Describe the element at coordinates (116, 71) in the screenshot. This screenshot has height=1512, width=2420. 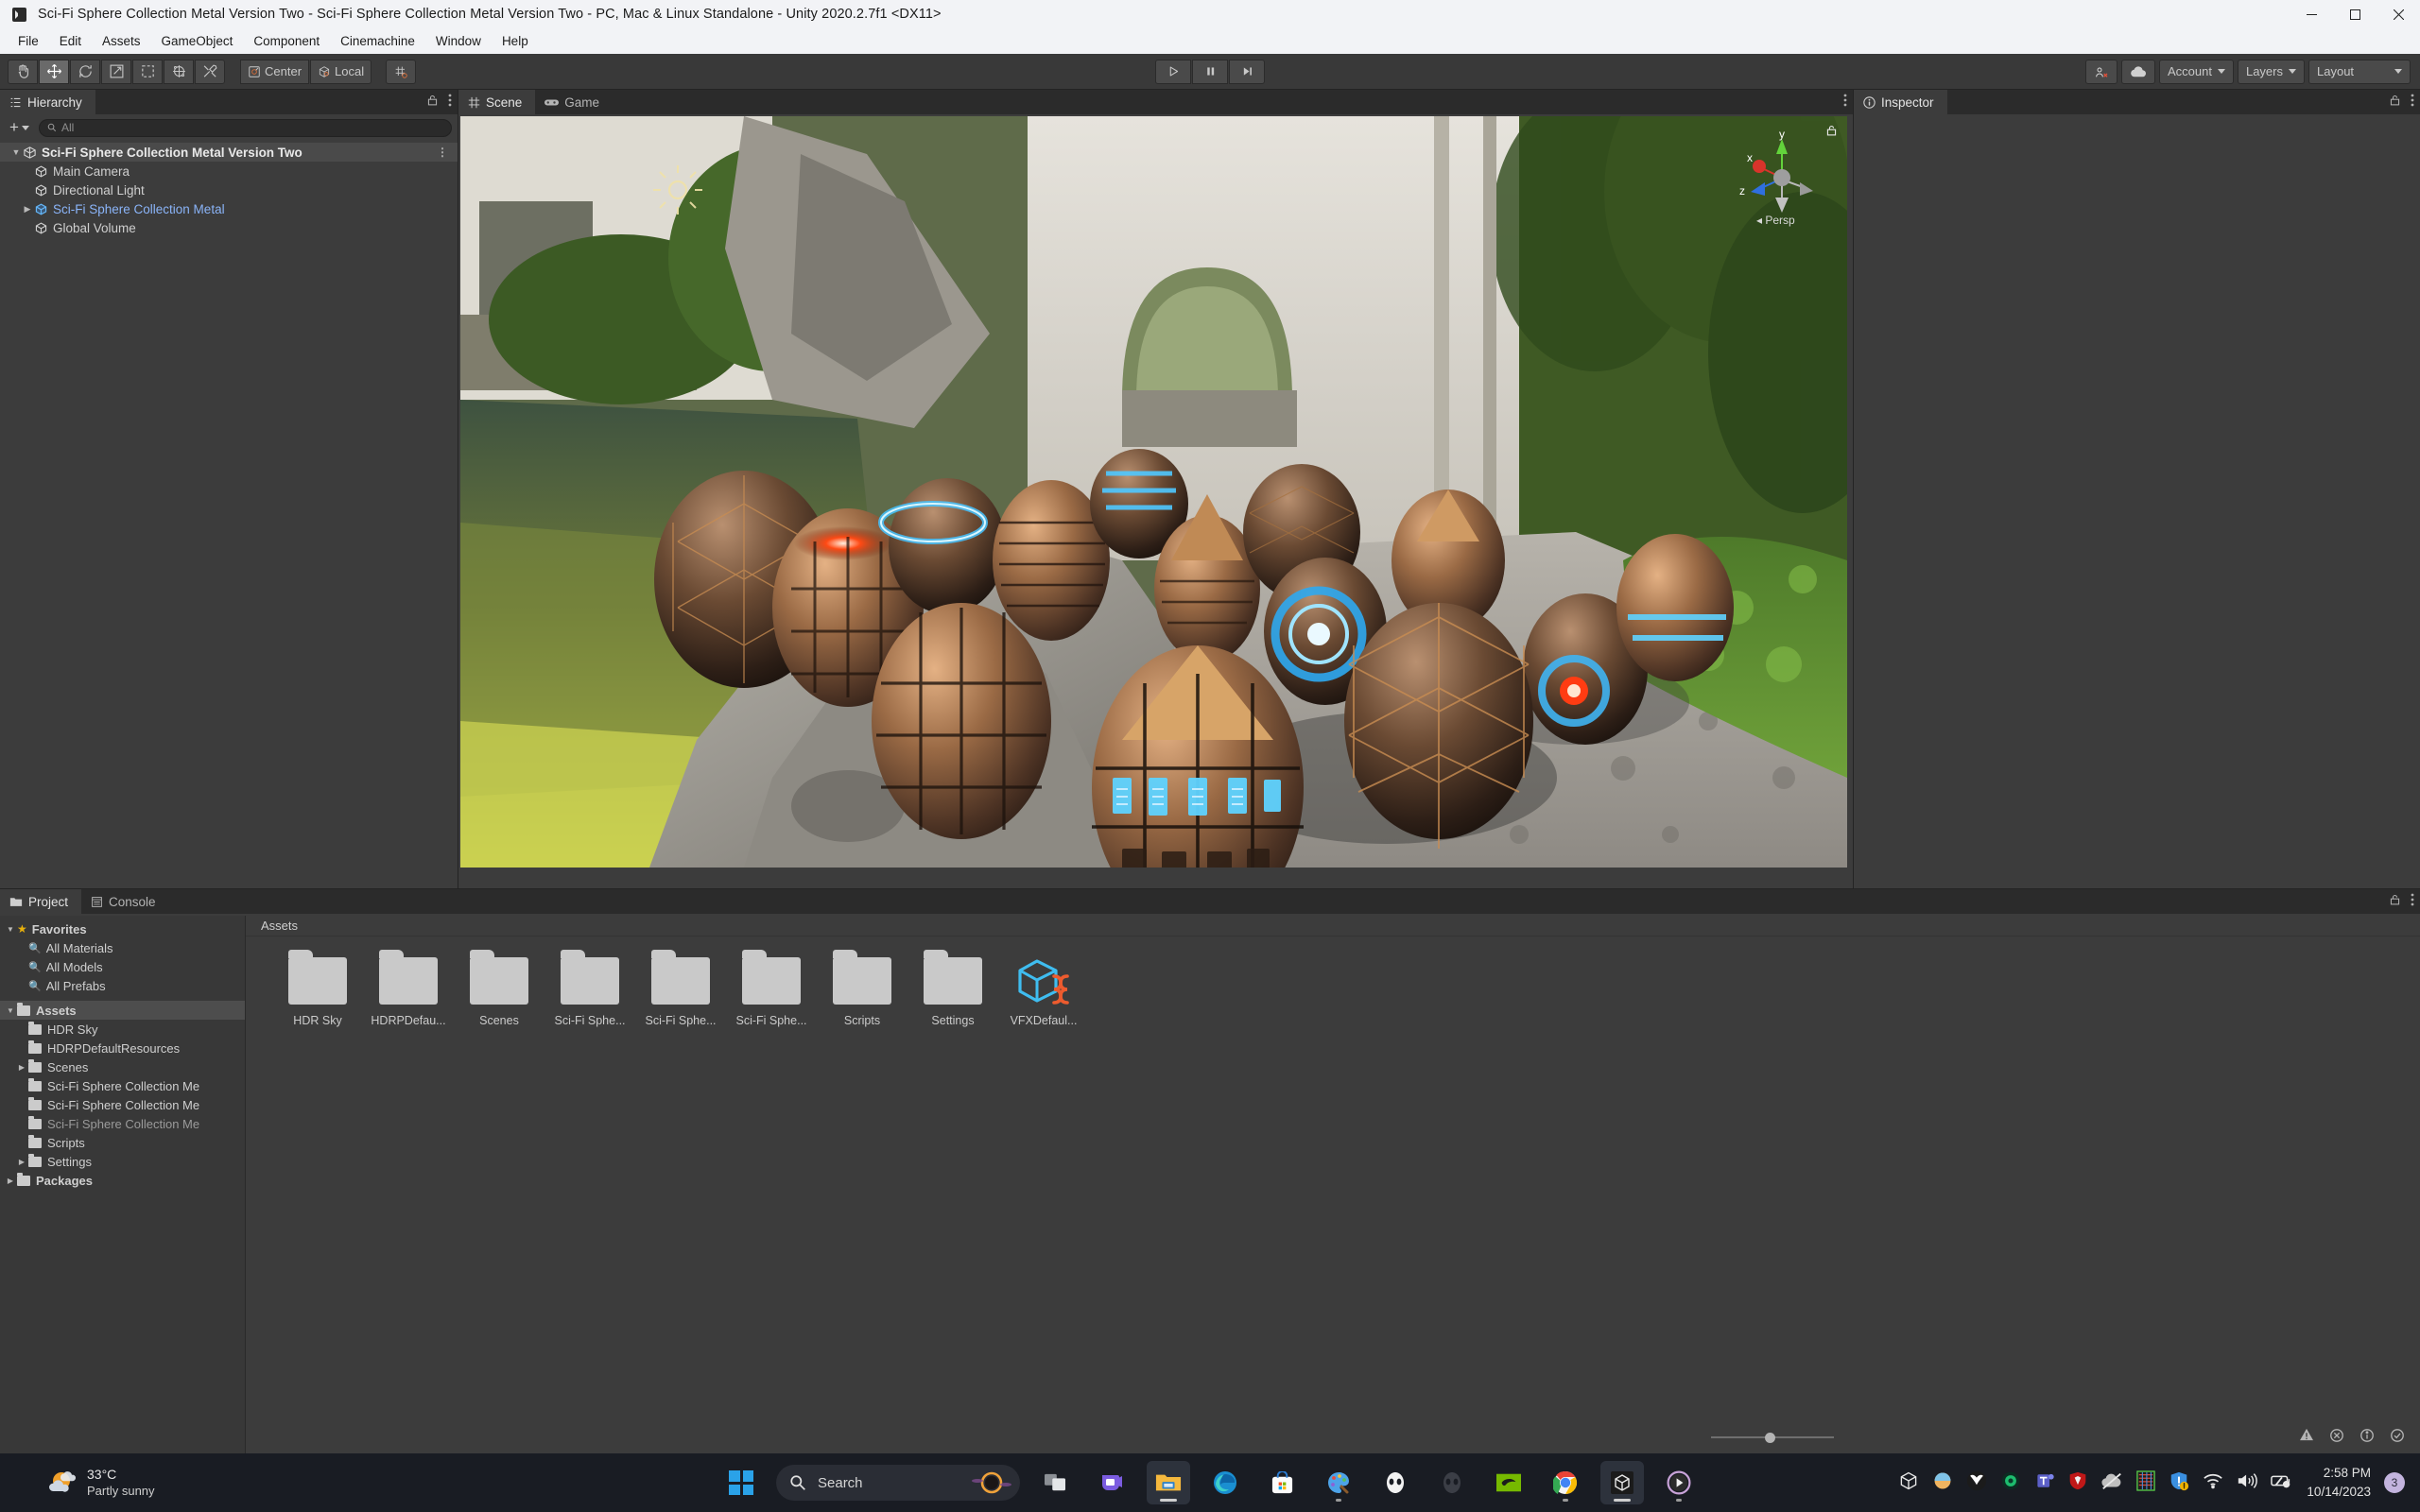
I see `scale-tool-icon` at that location.